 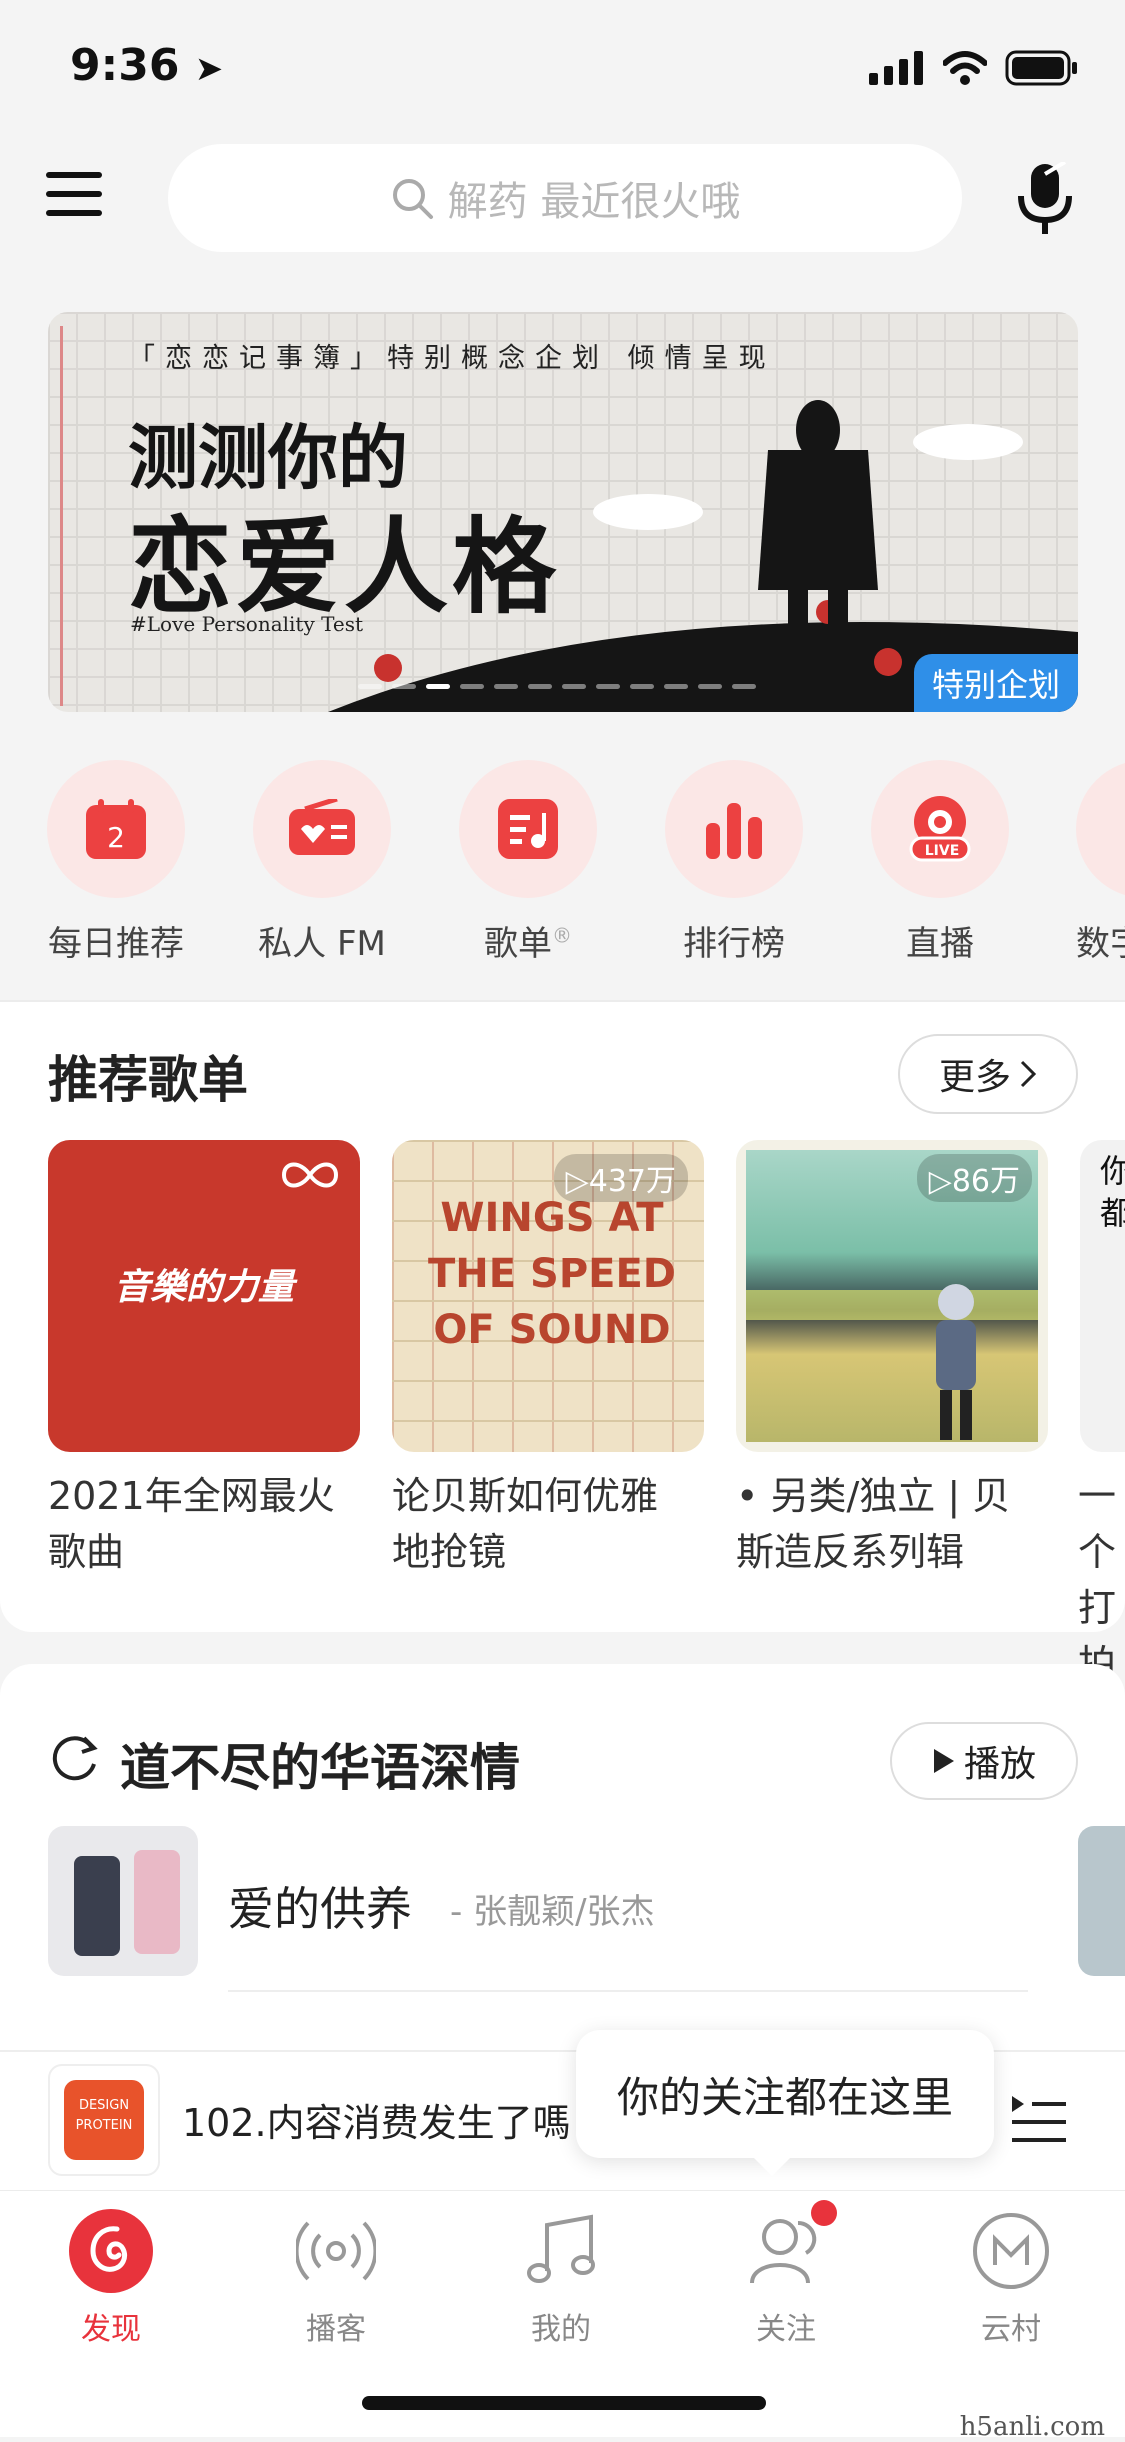 I want to click on live-button: LIVE 直播, so click(x=940, y=862).